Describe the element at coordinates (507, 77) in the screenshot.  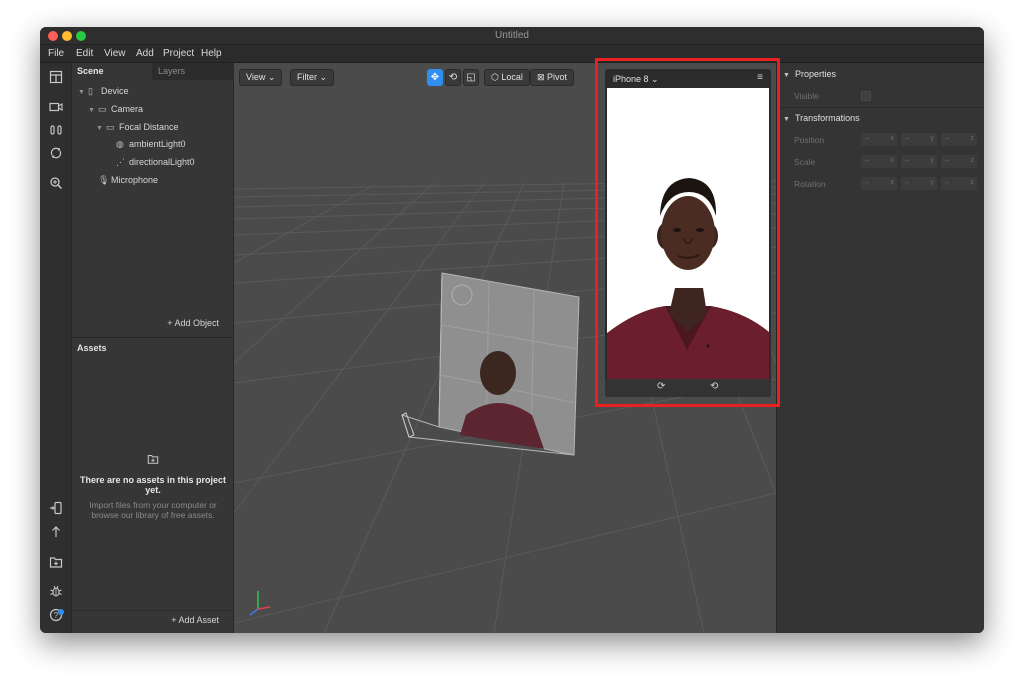
I see `local-toggle-button: ⬡ Local` at that location.